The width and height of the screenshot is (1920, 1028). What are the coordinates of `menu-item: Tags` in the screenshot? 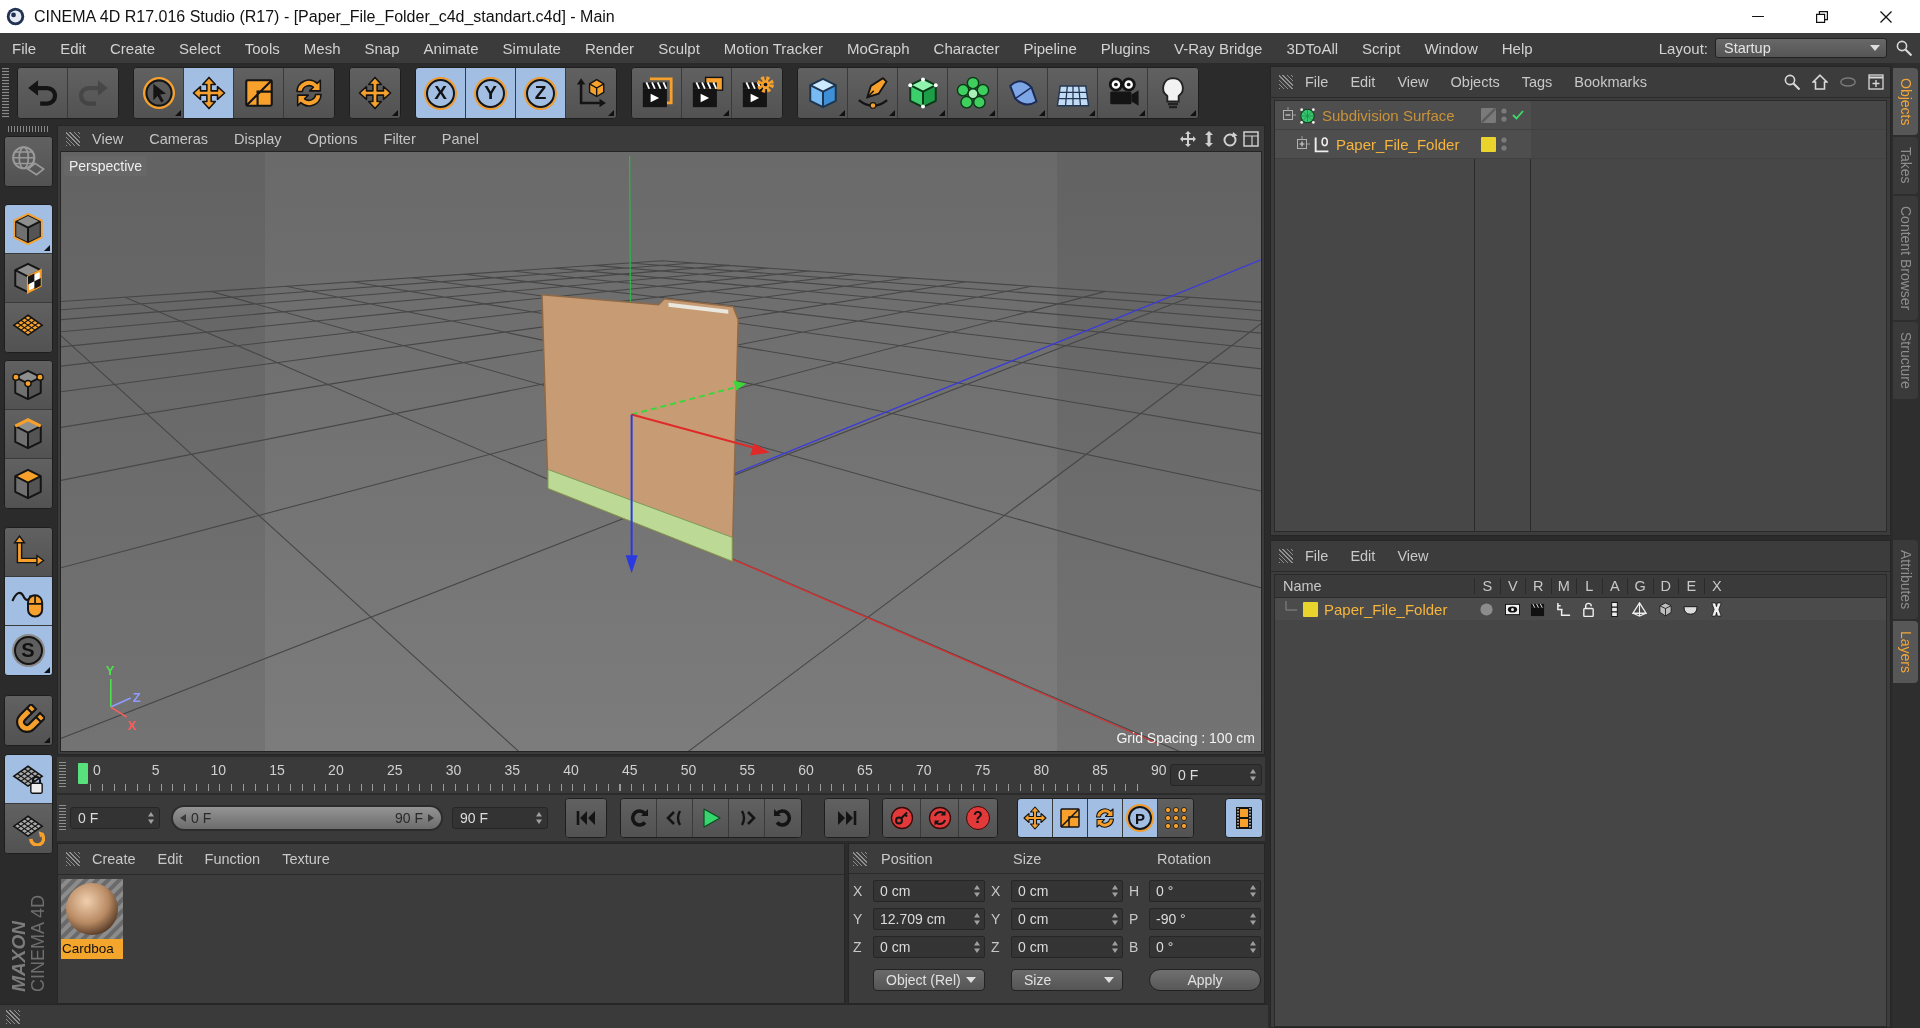 It's located at (1537, 82).